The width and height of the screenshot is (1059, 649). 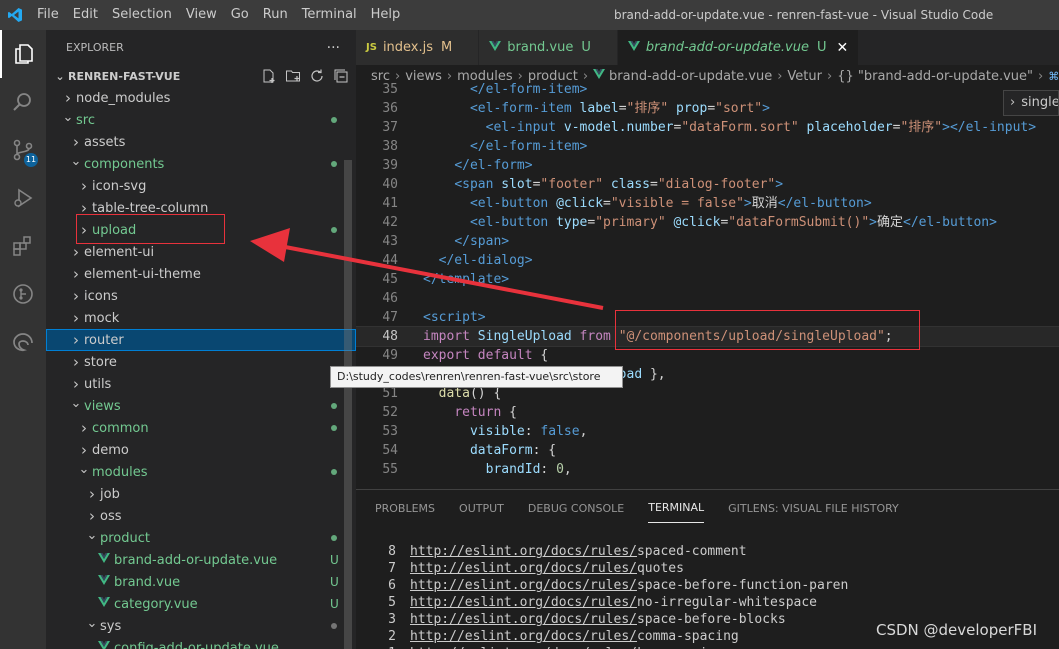 What do you see at coordinates (110, 494) in the screenshot?
I see `tree-item-label: job` at bounding box center [110, 494].